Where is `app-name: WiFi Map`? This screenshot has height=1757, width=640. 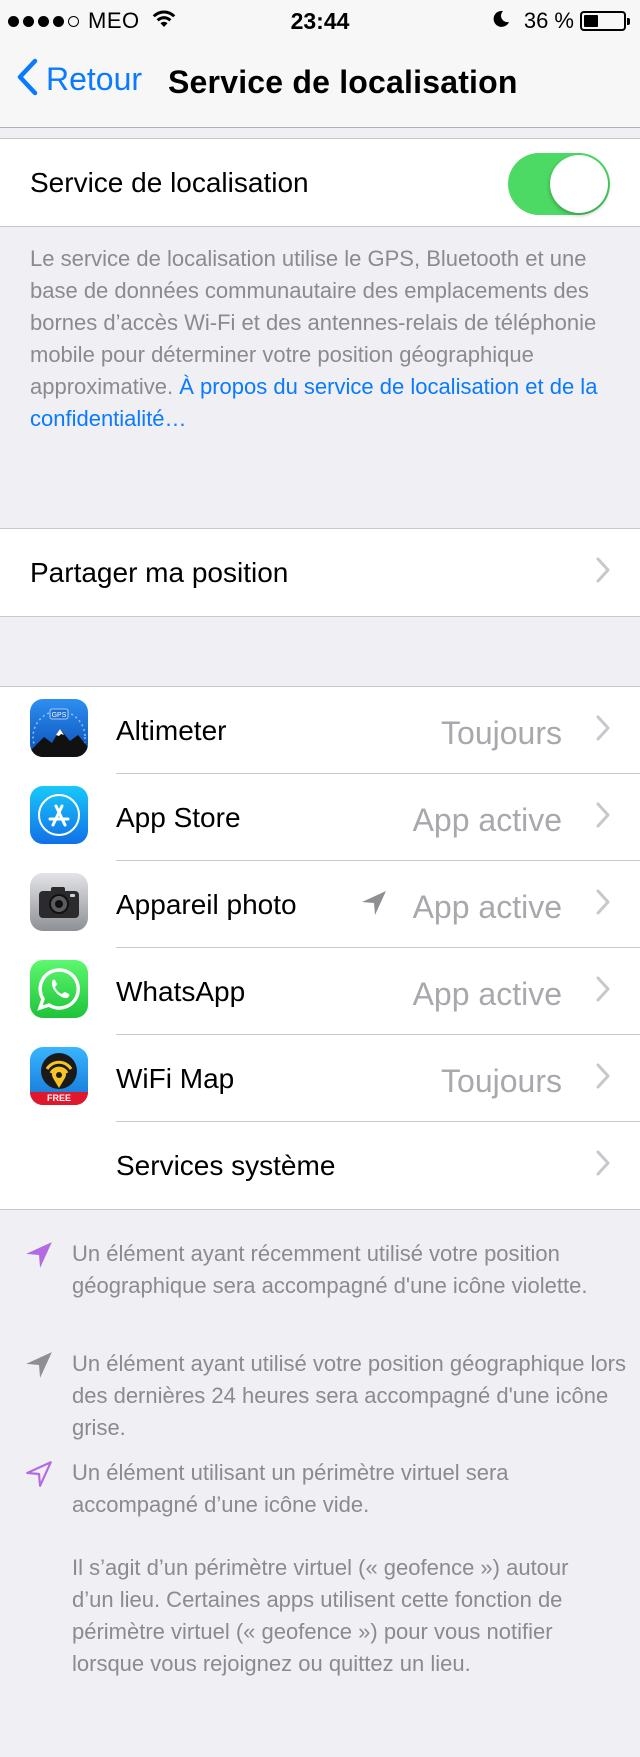
app-name: WiFi Map is located at coordinates (175, 1078).